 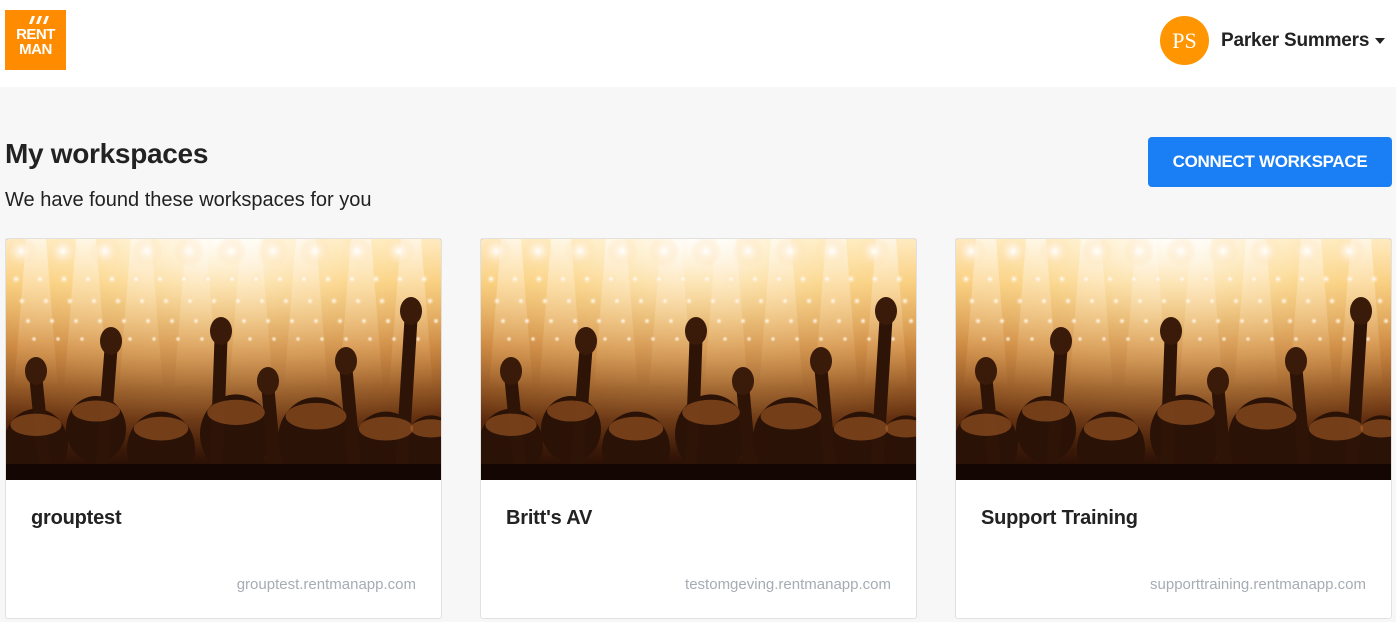 I want to click on top-bar: RENT MAN PS Parker Summers, so click(x=698, y=43).